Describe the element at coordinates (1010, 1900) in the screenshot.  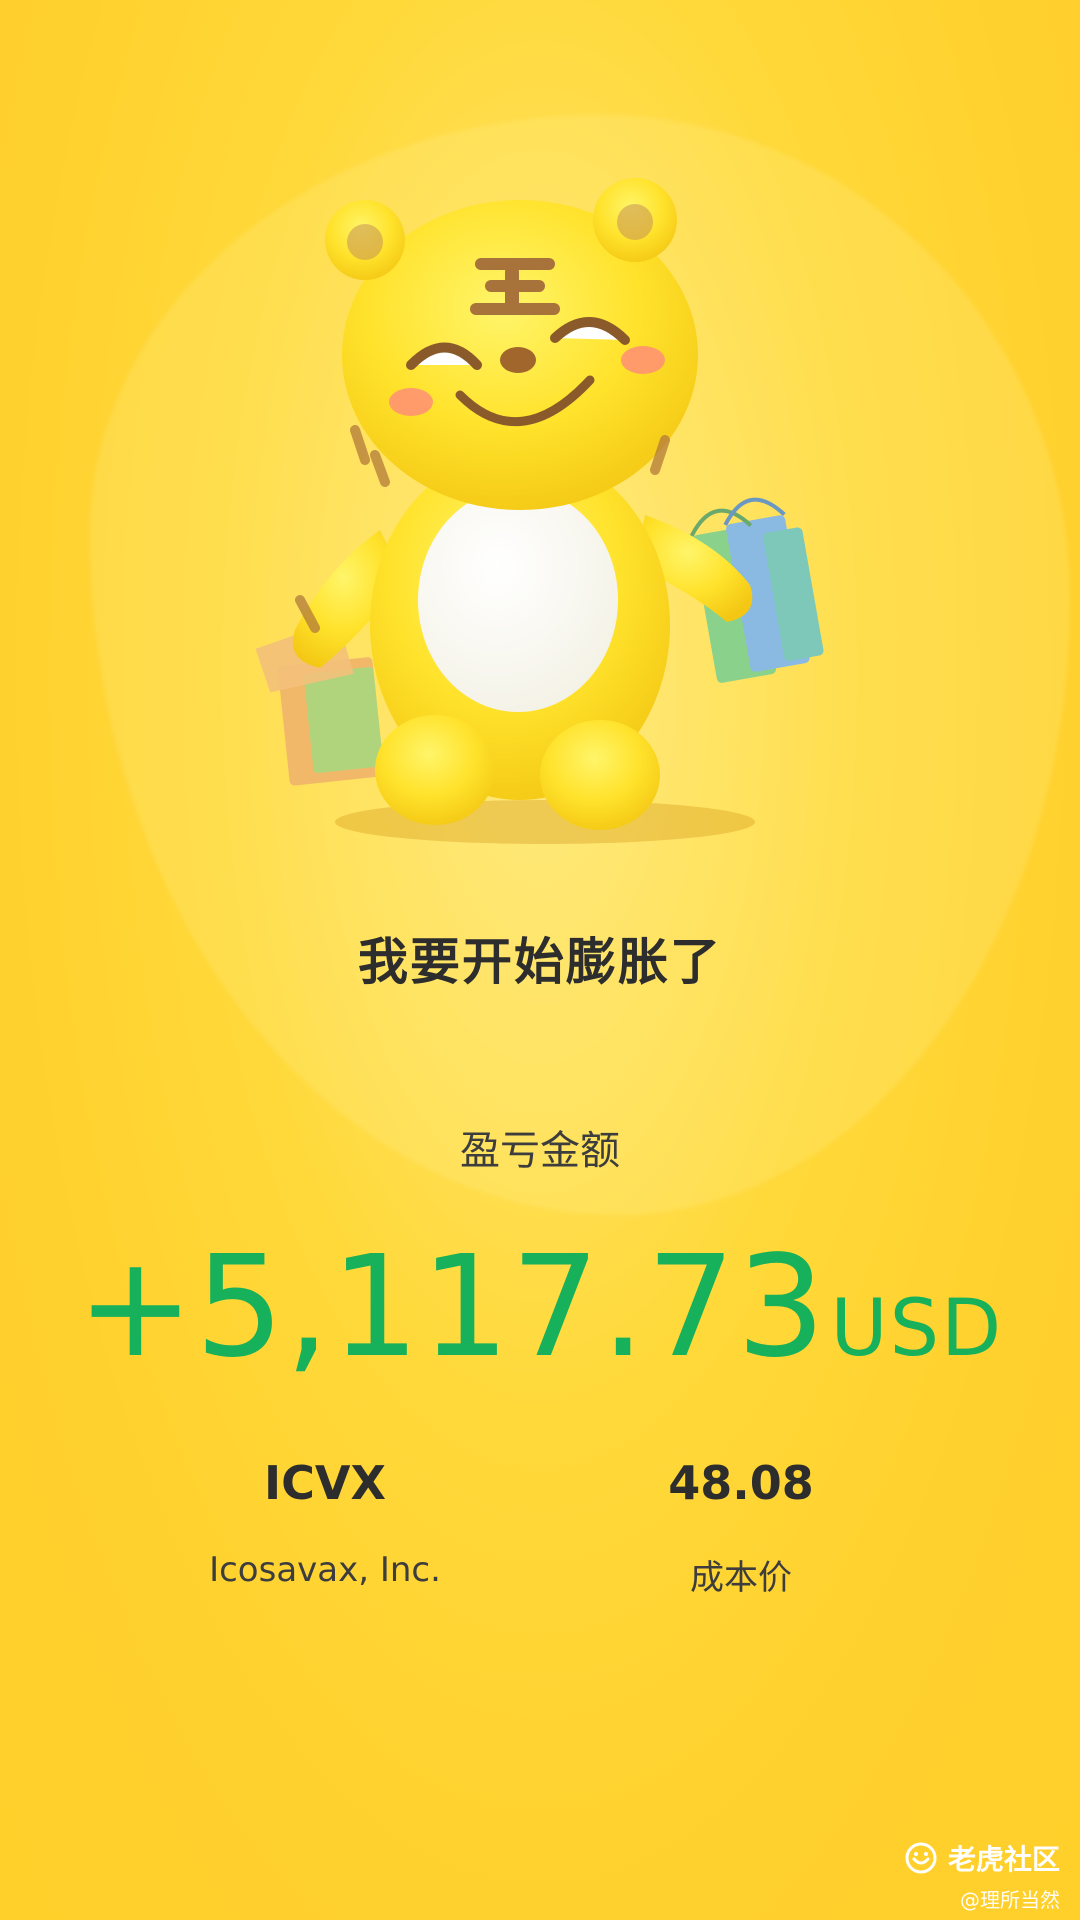
I see `watermark-user: @理所当然` at that location.